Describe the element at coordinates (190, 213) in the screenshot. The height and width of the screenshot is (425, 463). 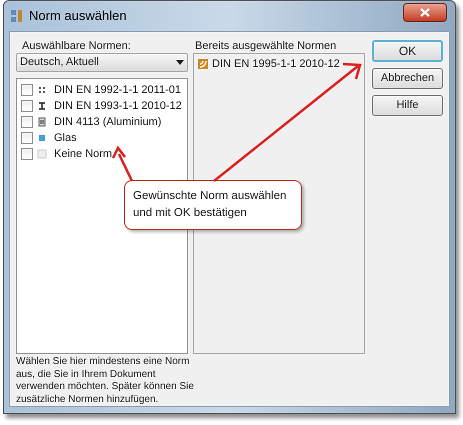
I see `callout-text: und mit OK bestätigen` at that location.